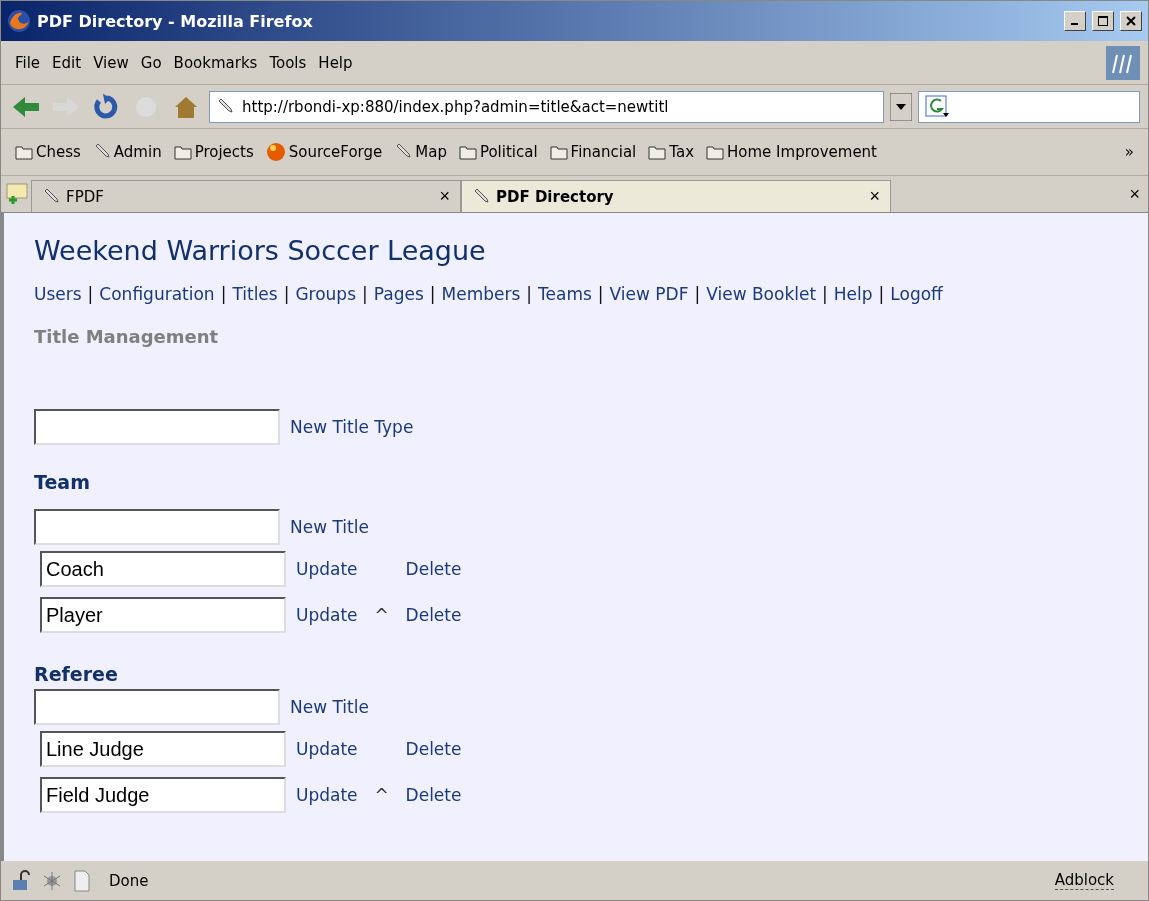  I want to click on menu-item: Go, so click(151, 62).